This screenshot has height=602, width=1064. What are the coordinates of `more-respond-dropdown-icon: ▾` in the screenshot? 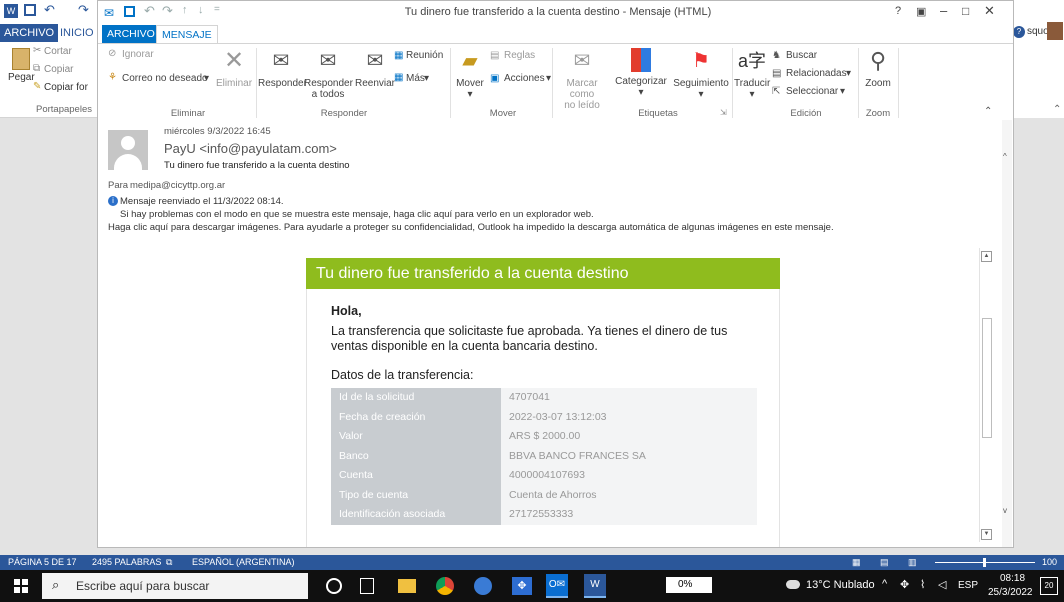 It's located at (426, 78).